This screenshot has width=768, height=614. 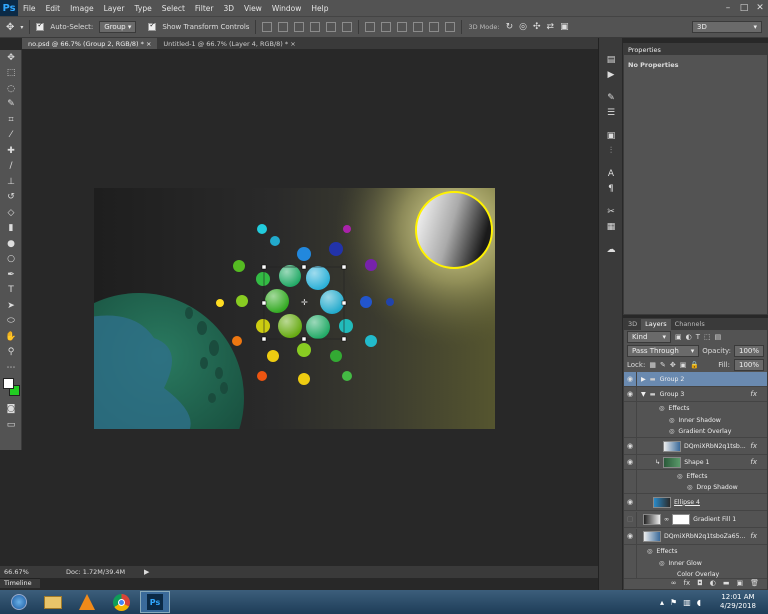 I want to click on paragraph-panel-icon: ¶, so click(x=611, y=188).